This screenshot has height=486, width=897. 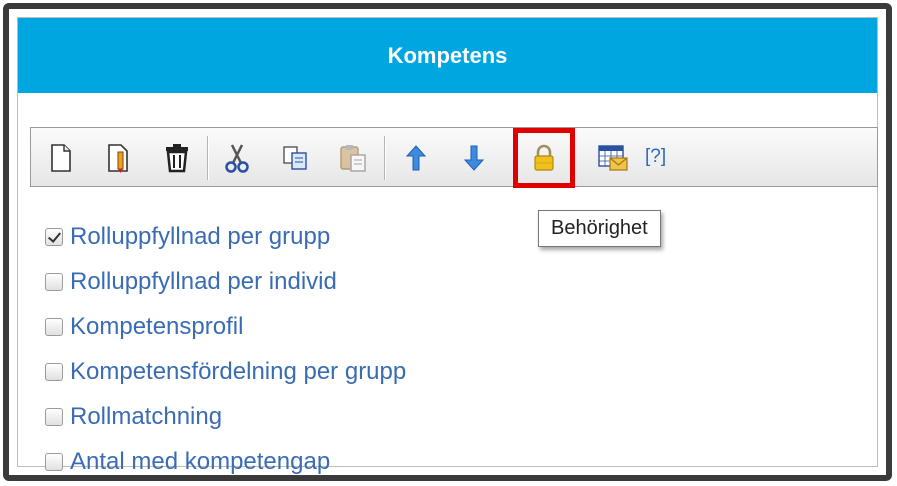 I want to click on item-label: Antal med kompetengap, so click(x=200, y=462).